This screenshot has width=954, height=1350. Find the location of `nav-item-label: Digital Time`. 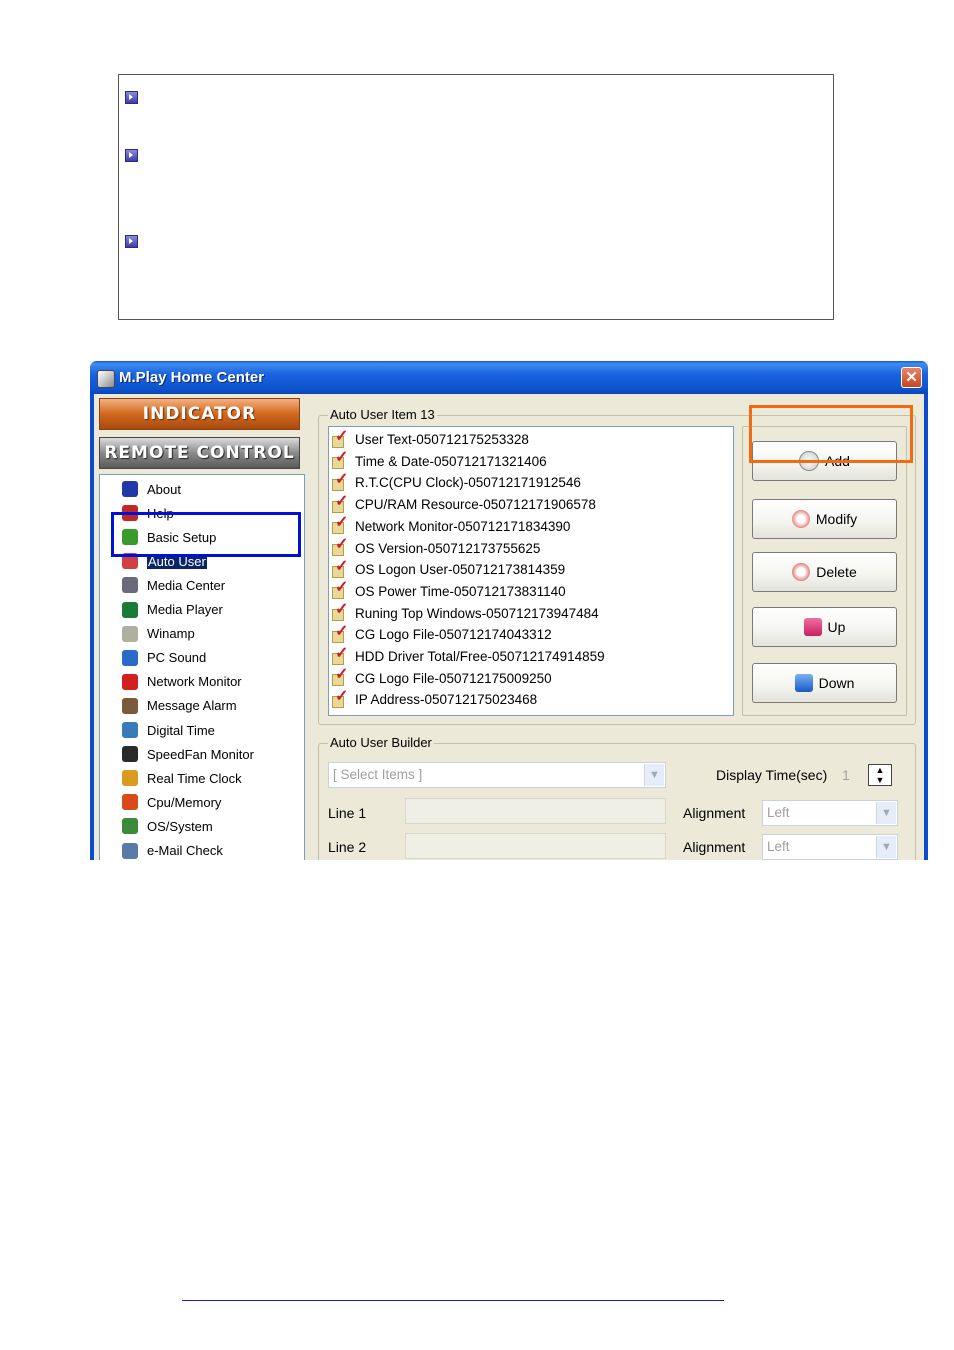

nav-item-label: Digital Time is located at coordinates (181, 730).